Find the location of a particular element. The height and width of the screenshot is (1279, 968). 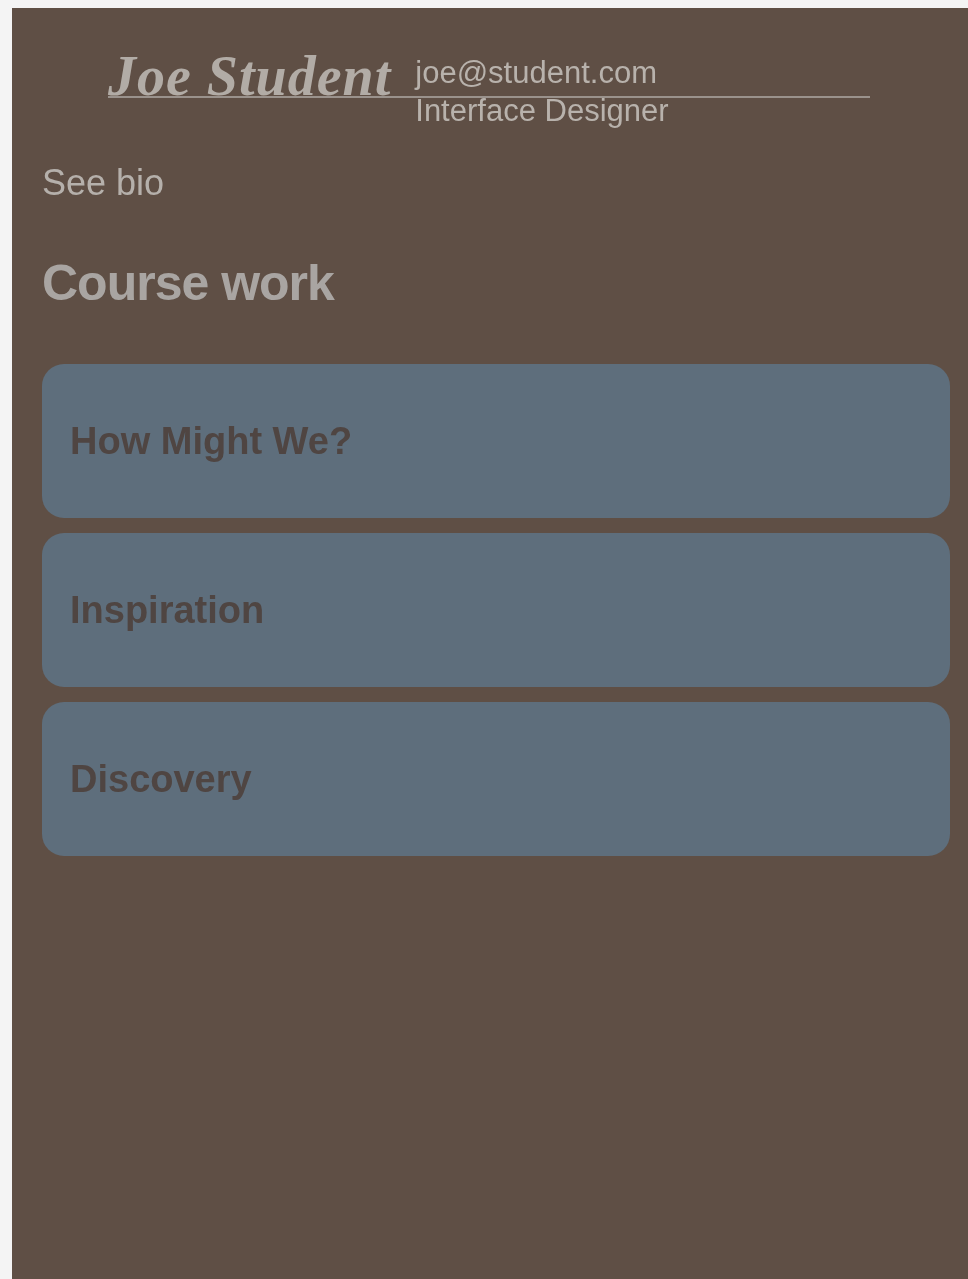

see-bio-link: See bio is located at coordinates (103, 183).